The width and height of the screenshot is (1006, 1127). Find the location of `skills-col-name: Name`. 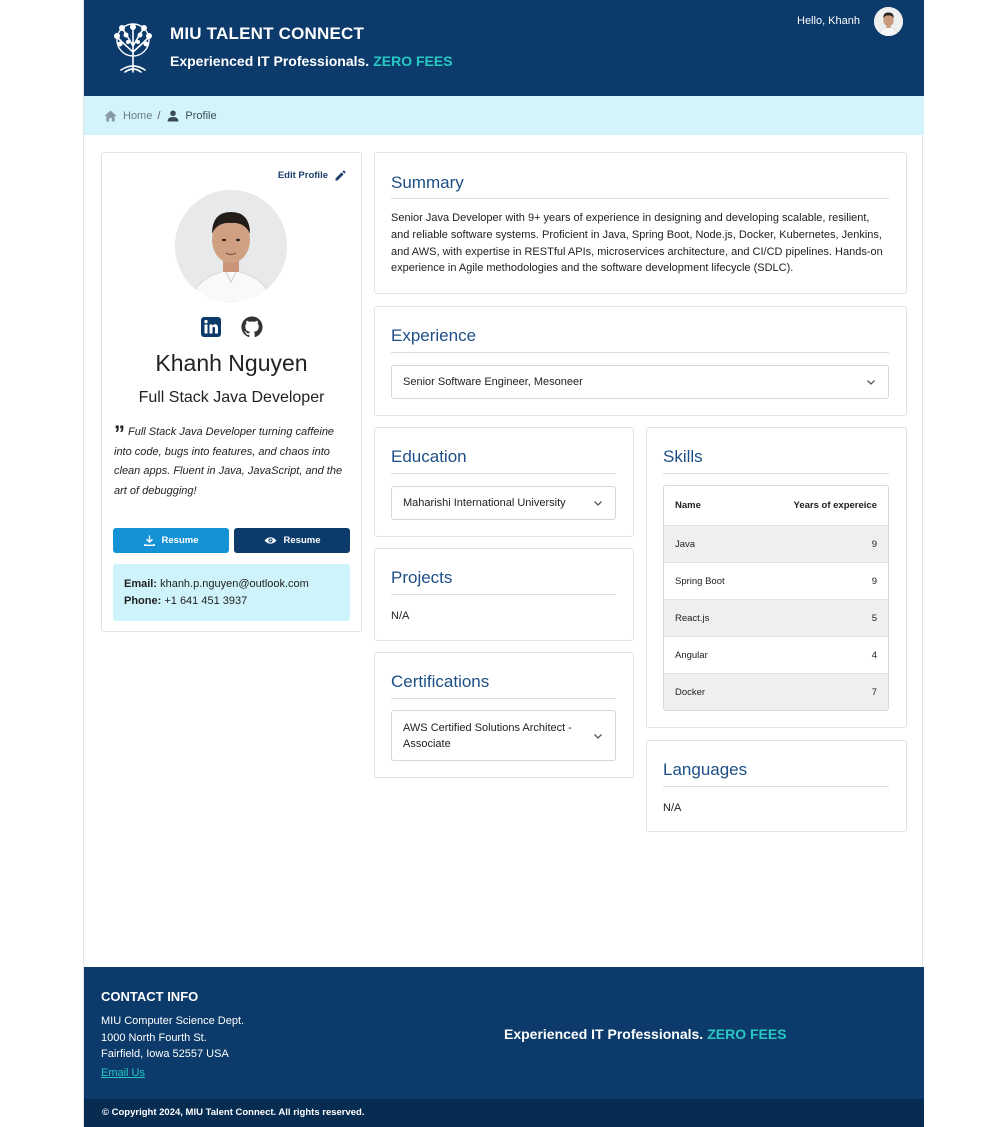

skills-col-name: Name is located at coordinates (688, 505).